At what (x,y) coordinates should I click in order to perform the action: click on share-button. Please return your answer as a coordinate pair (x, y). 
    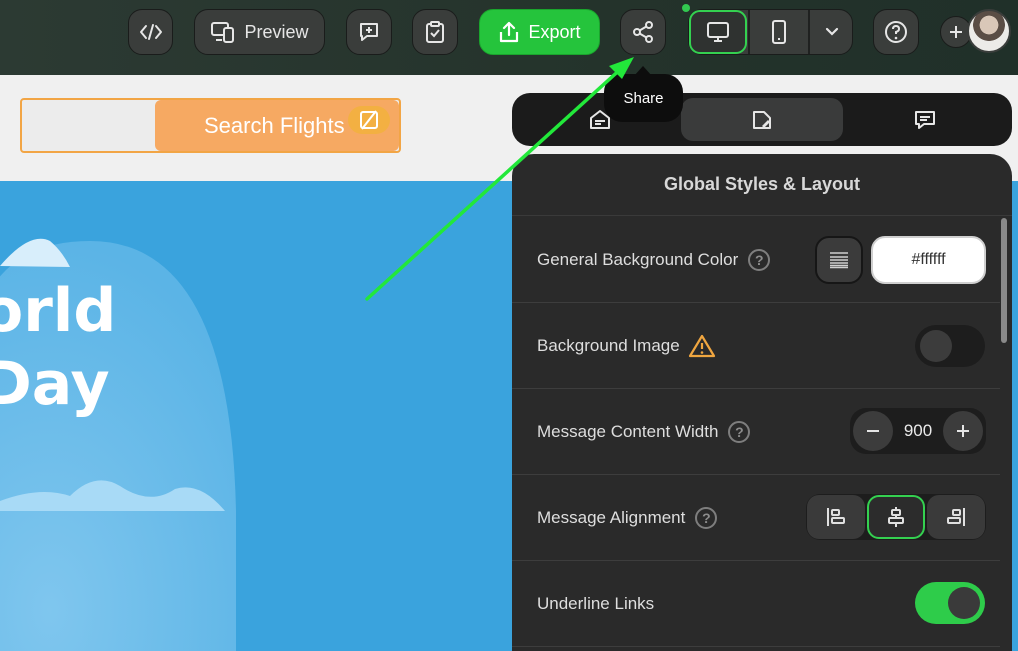
    Looking at the image, I should click on (643, 32).